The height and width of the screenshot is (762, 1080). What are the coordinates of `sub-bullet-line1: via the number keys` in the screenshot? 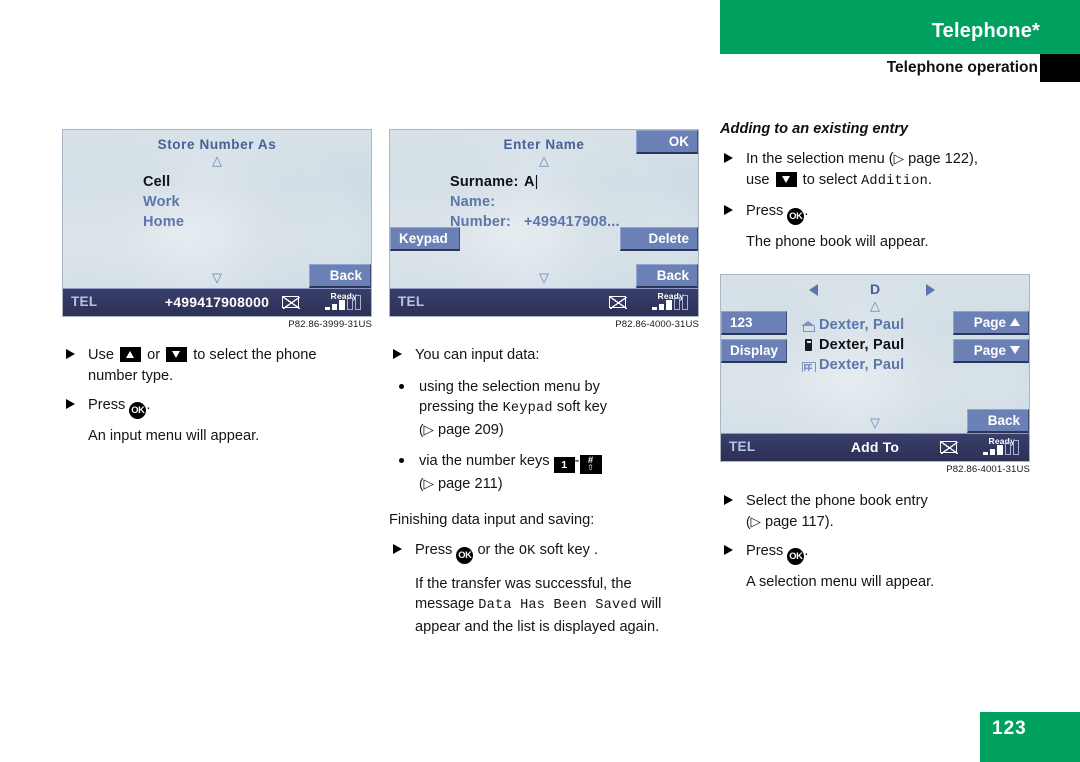 It's located at (484, 461).